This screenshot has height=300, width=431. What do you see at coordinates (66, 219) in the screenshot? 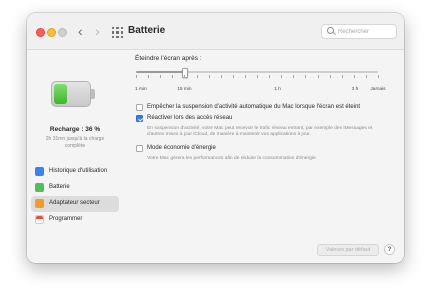
I see `sidebar-item-label: Programmer` at bounding box center [66, 219].